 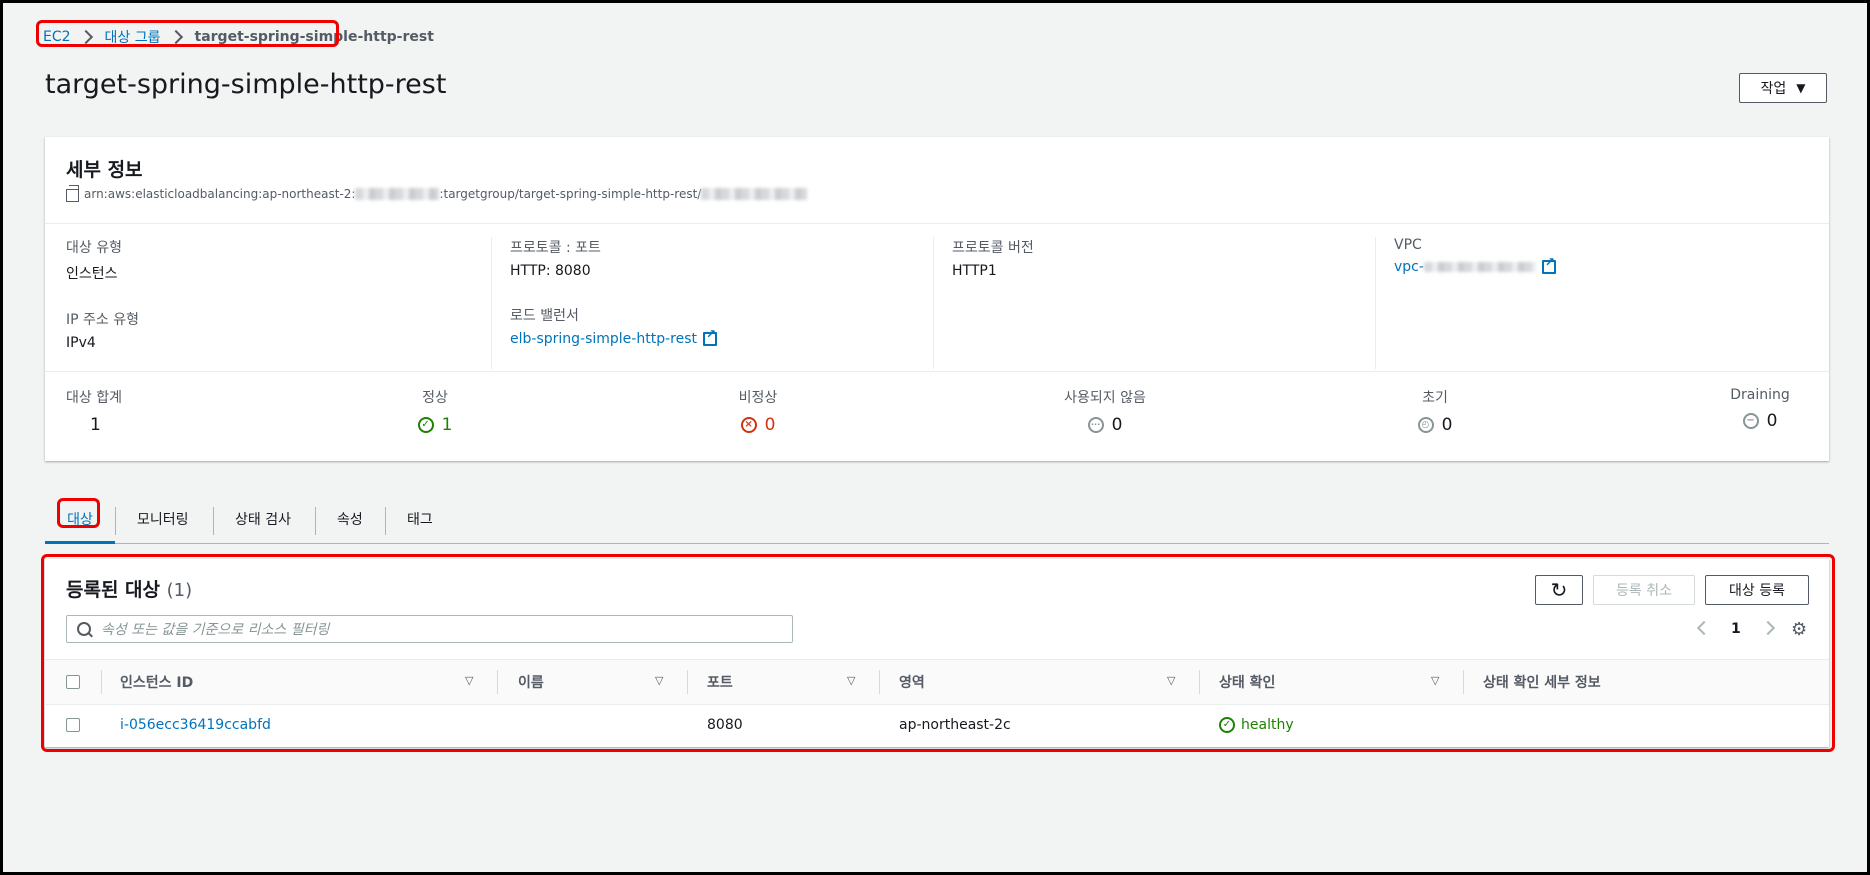 What do you see at coordinates (435, 411) in the screenshot?
I see `stat-healthy: 정상 ✓ 1` at bounding box center [435, 411].